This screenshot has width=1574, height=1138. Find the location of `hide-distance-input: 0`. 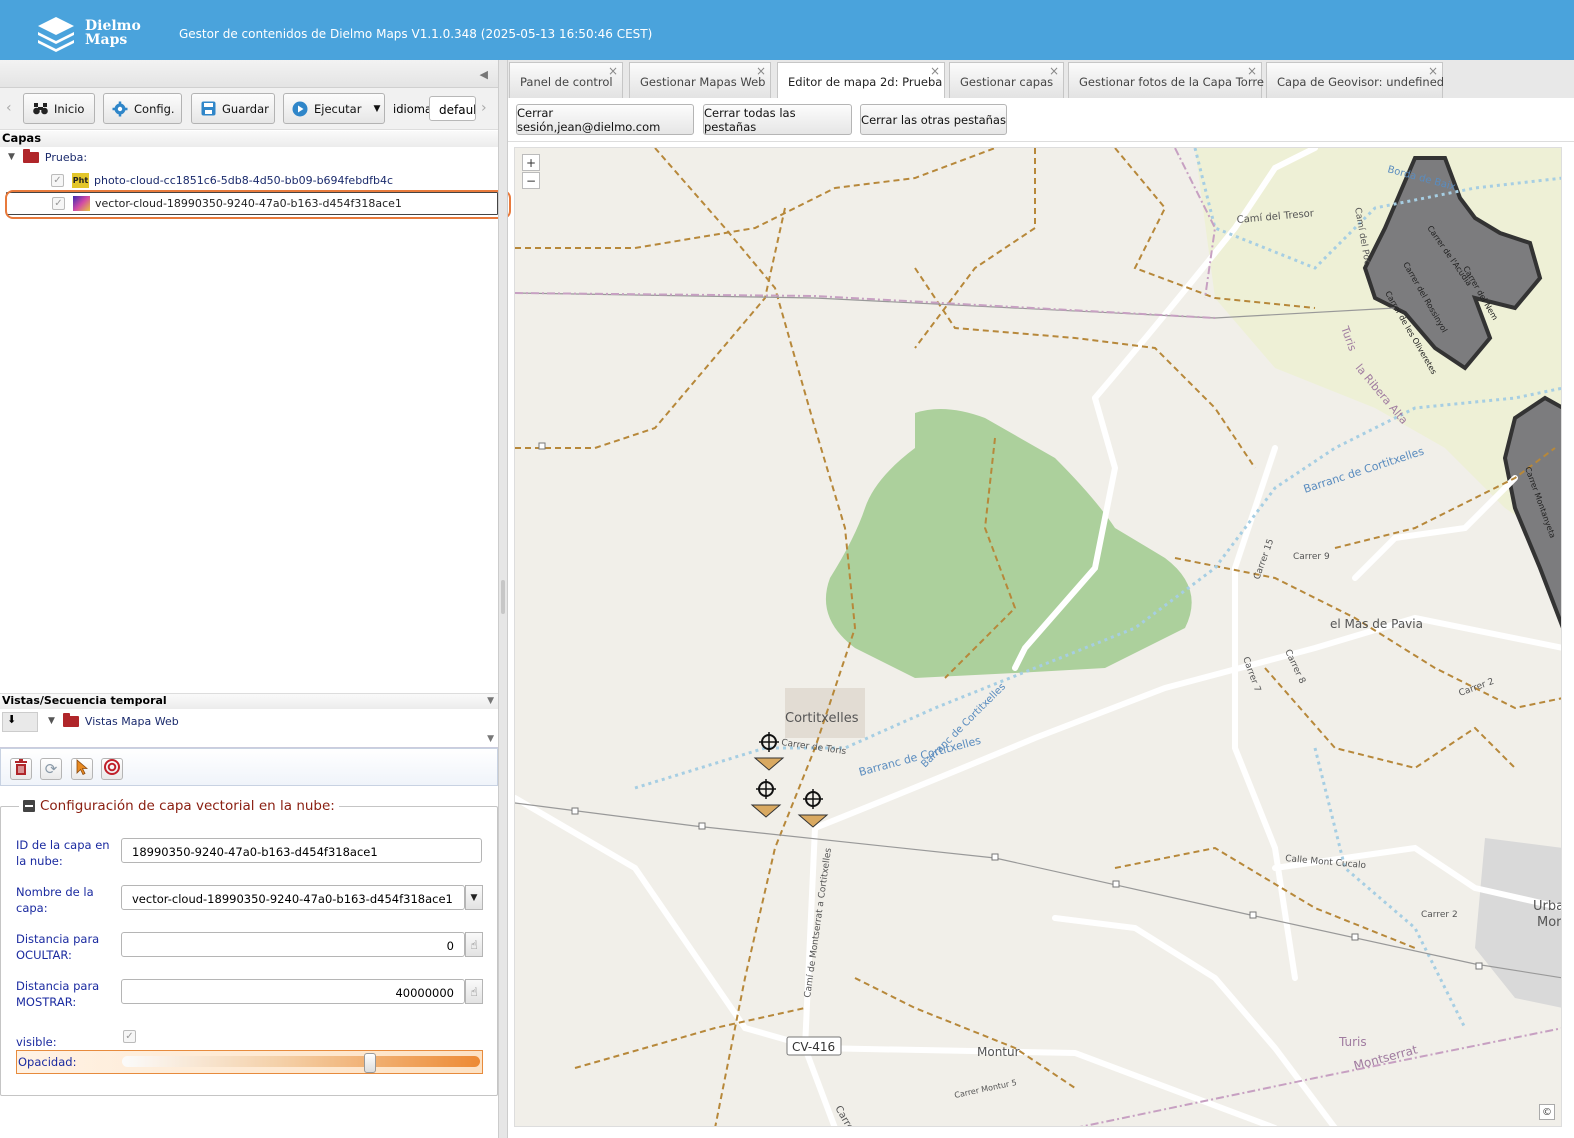

hide-distance-input: 0 is located at coordinates (293, 944).